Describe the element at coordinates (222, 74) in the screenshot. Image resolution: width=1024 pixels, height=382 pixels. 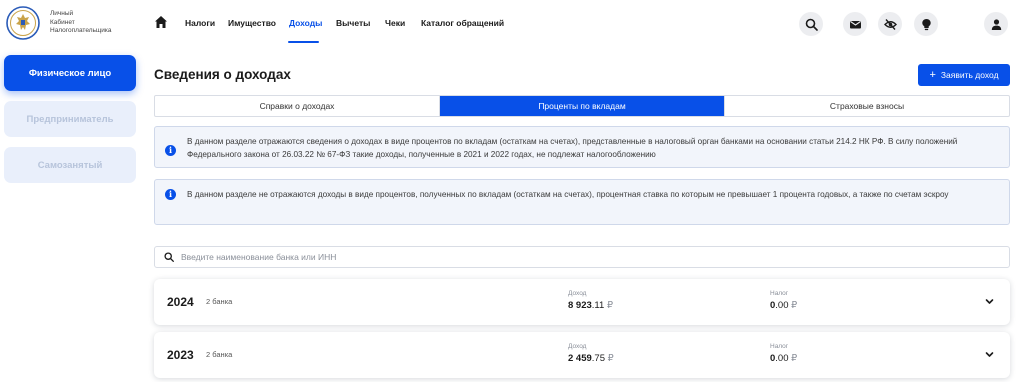
I see `page-title: Сведения о доходах` at that location.